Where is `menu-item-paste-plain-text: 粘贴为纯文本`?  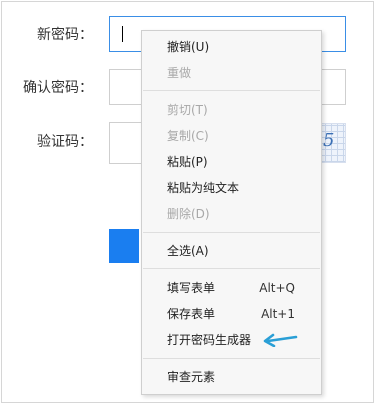 menu-item-paste-plain-text: 粘贴为纯文本 is located at coordinates (240, 188).